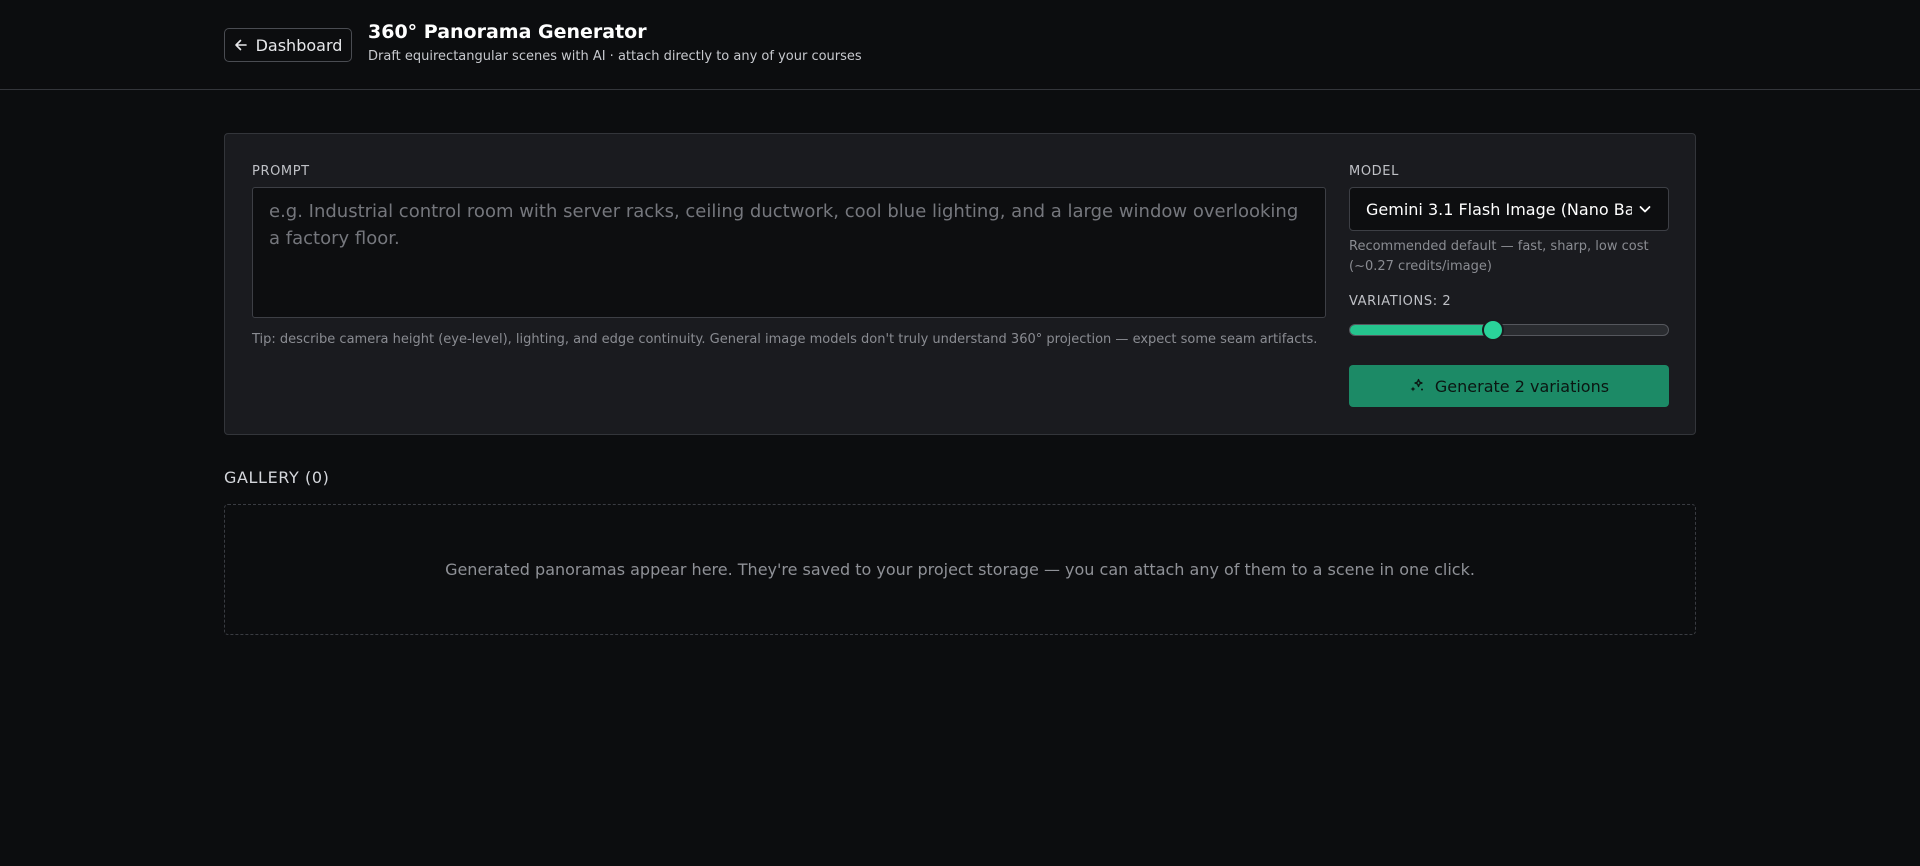  What do you see at coordinates (1417, 386) in the screenshot?
I see `sparkles-icon` at bounding box center [1417, 386].